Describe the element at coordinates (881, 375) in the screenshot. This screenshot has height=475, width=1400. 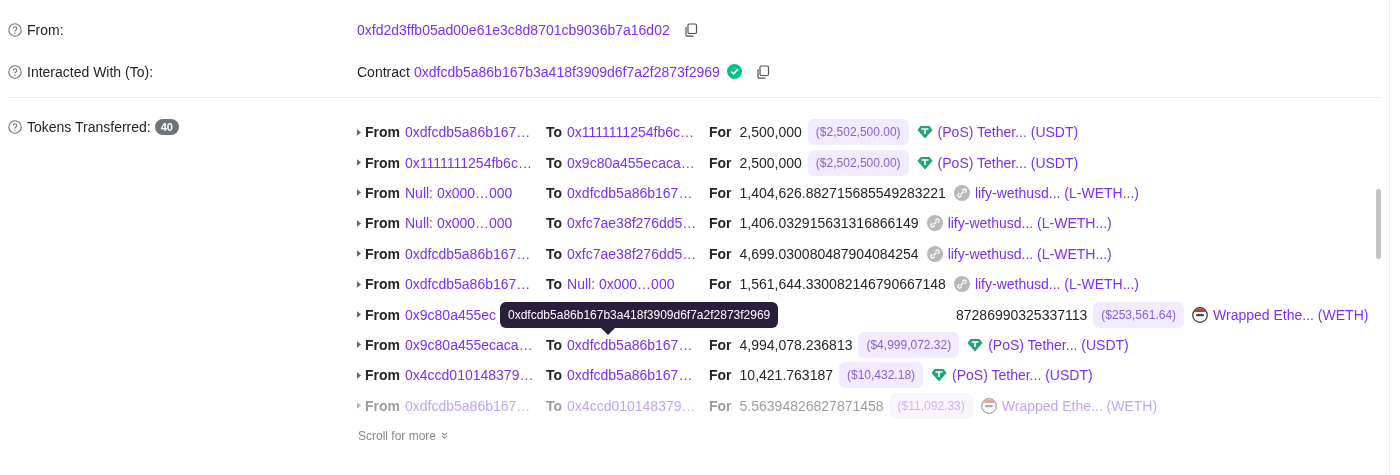
I see `usd-value: ($10,432.18)` at that location.